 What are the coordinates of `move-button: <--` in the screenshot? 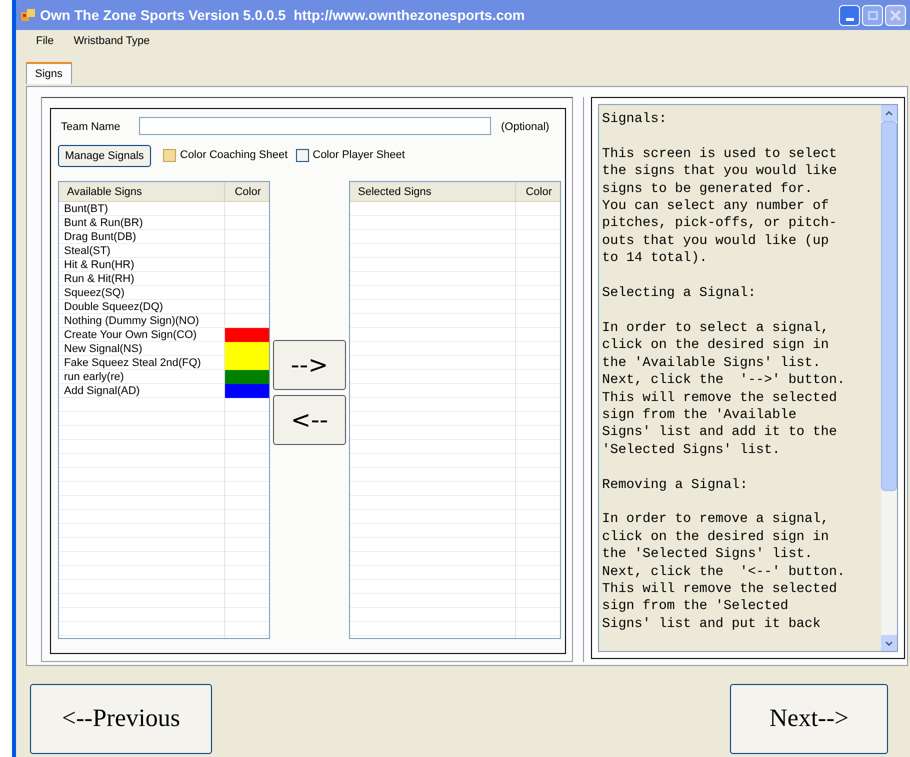 It's located at (309, 420).